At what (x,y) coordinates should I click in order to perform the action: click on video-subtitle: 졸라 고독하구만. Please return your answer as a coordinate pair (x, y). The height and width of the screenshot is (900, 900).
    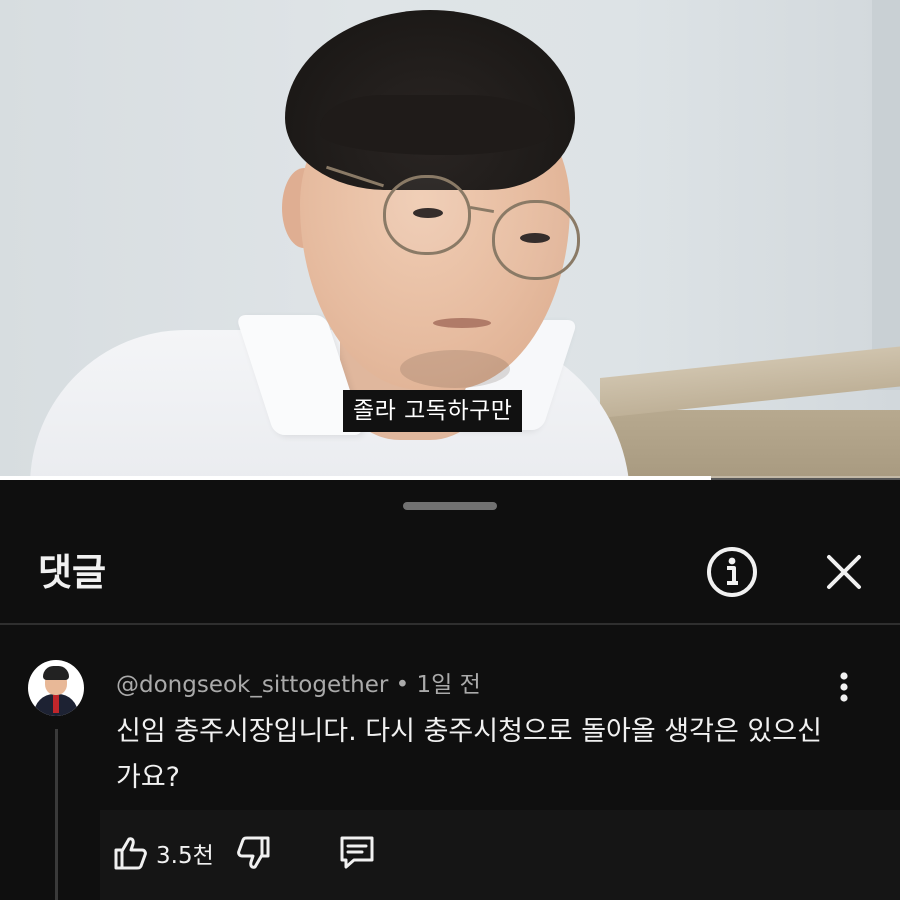
    Looking at the image, I should click on (433, 411).